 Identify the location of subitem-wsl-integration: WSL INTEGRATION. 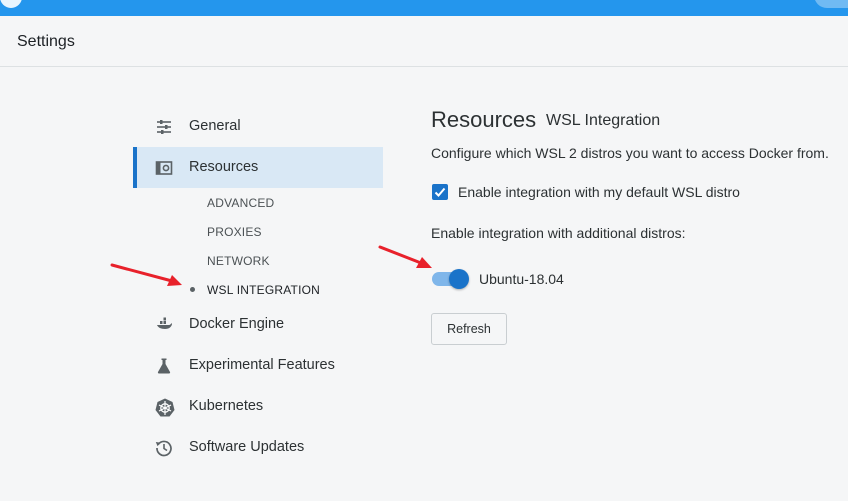
(263, 290).